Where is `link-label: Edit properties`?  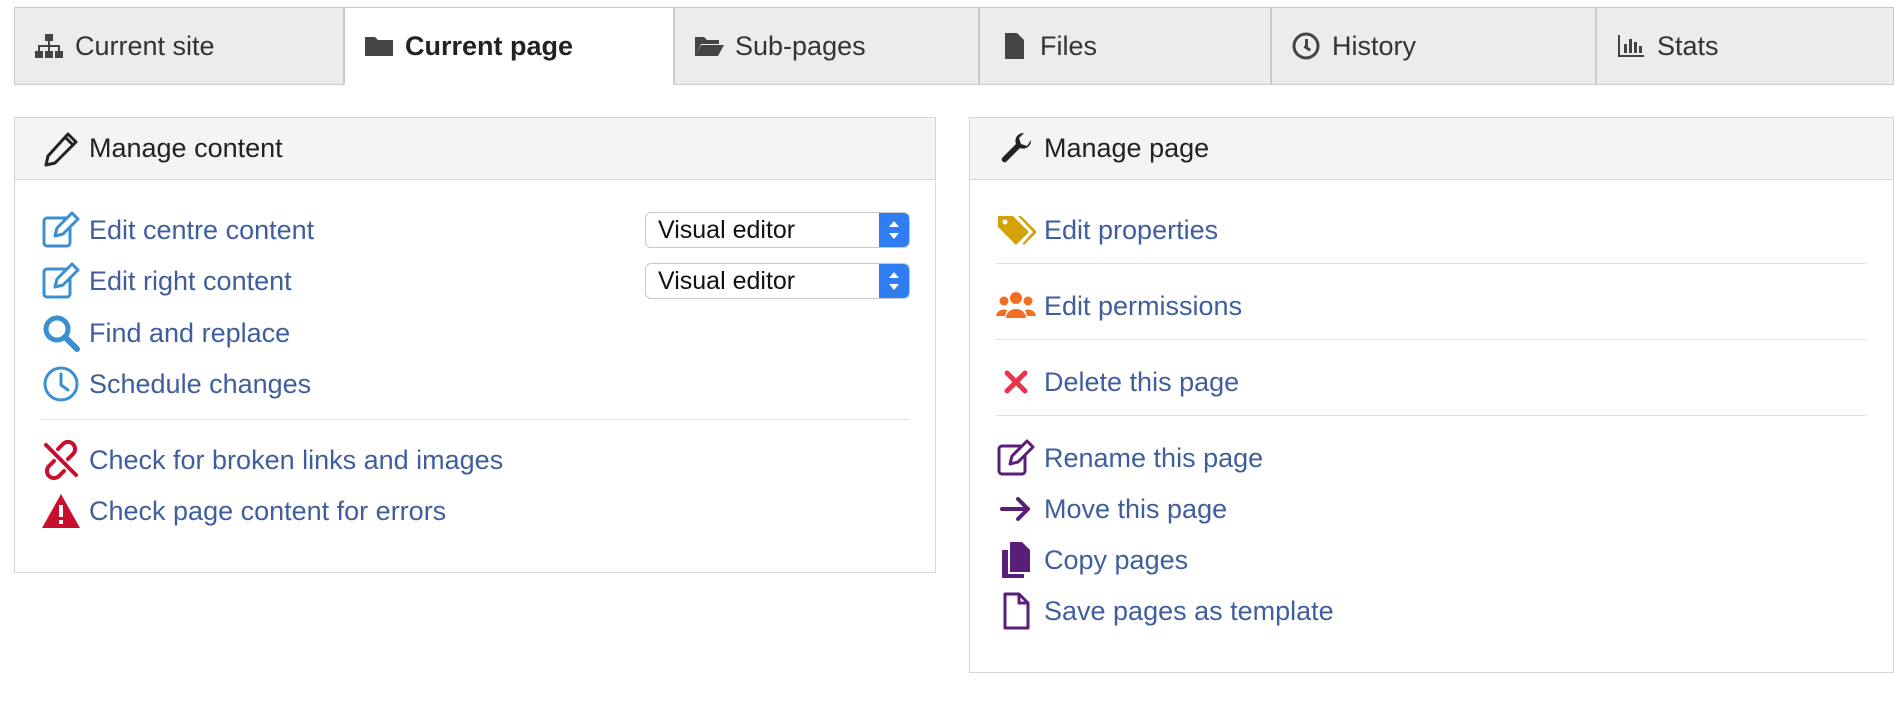
link-label: Edit properties is located at coordinates (1131, 229).